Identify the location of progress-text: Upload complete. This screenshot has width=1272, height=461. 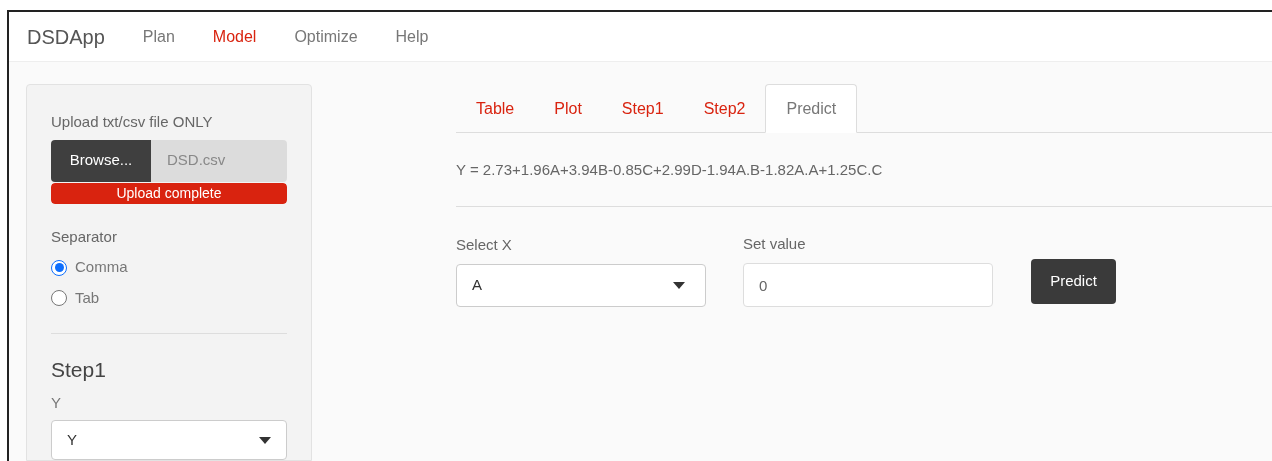
(169, 193).